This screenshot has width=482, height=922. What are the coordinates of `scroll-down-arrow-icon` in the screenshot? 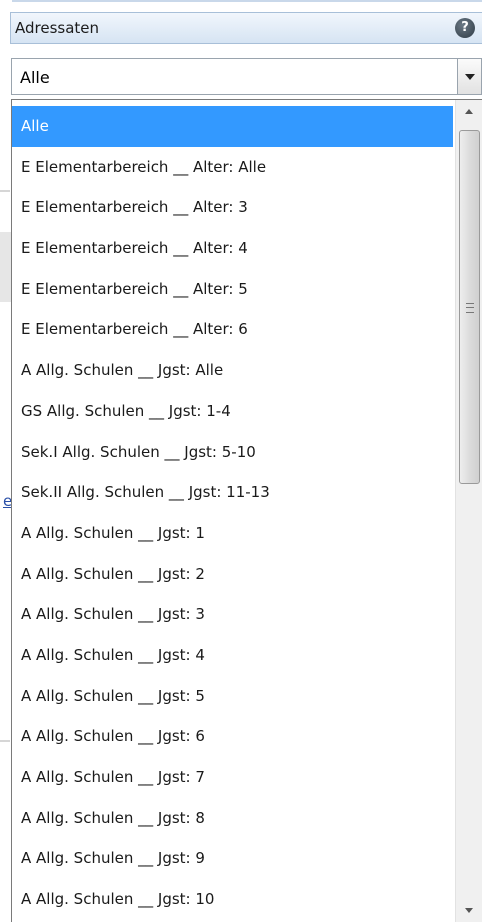 It's located at (469, 910).